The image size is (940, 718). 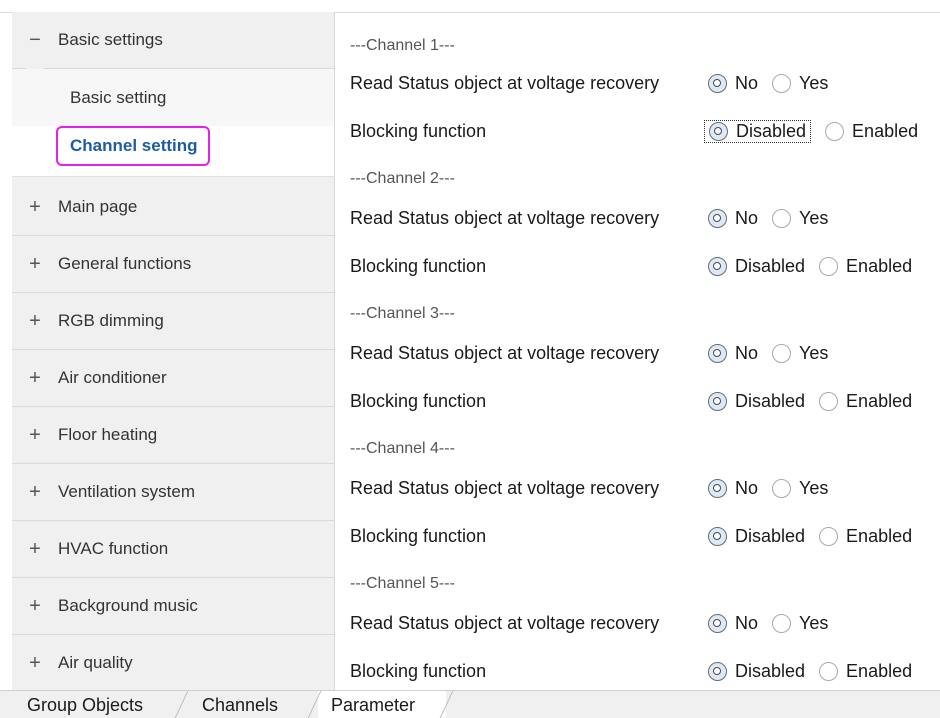 What do you see at coordinates (173, 378) in the screenshot?
I see `tree-group-air-conditioner: + Air conditioner` at bounding box center [173, 378].